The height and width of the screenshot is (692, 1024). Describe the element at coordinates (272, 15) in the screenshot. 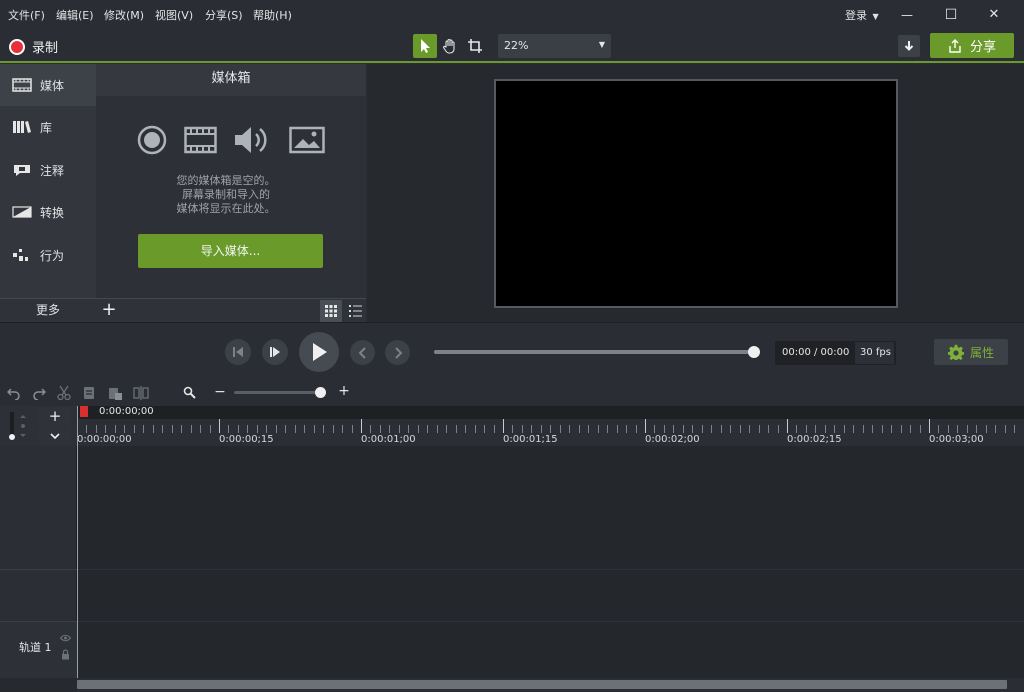

I see `menu-help: 帮助(H)` at that location.